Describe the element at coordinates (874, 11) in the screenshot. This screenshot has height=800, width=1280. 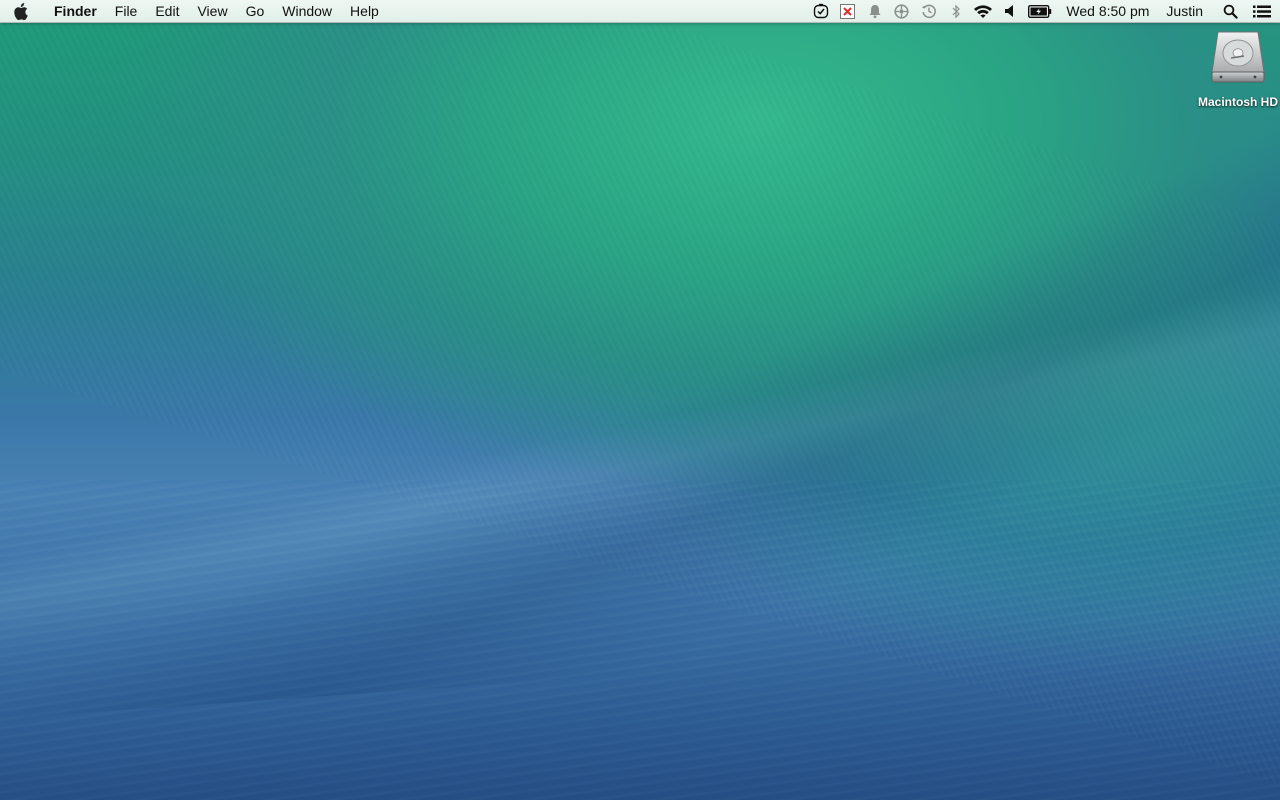
I see `notification-bell-icon` at that location.